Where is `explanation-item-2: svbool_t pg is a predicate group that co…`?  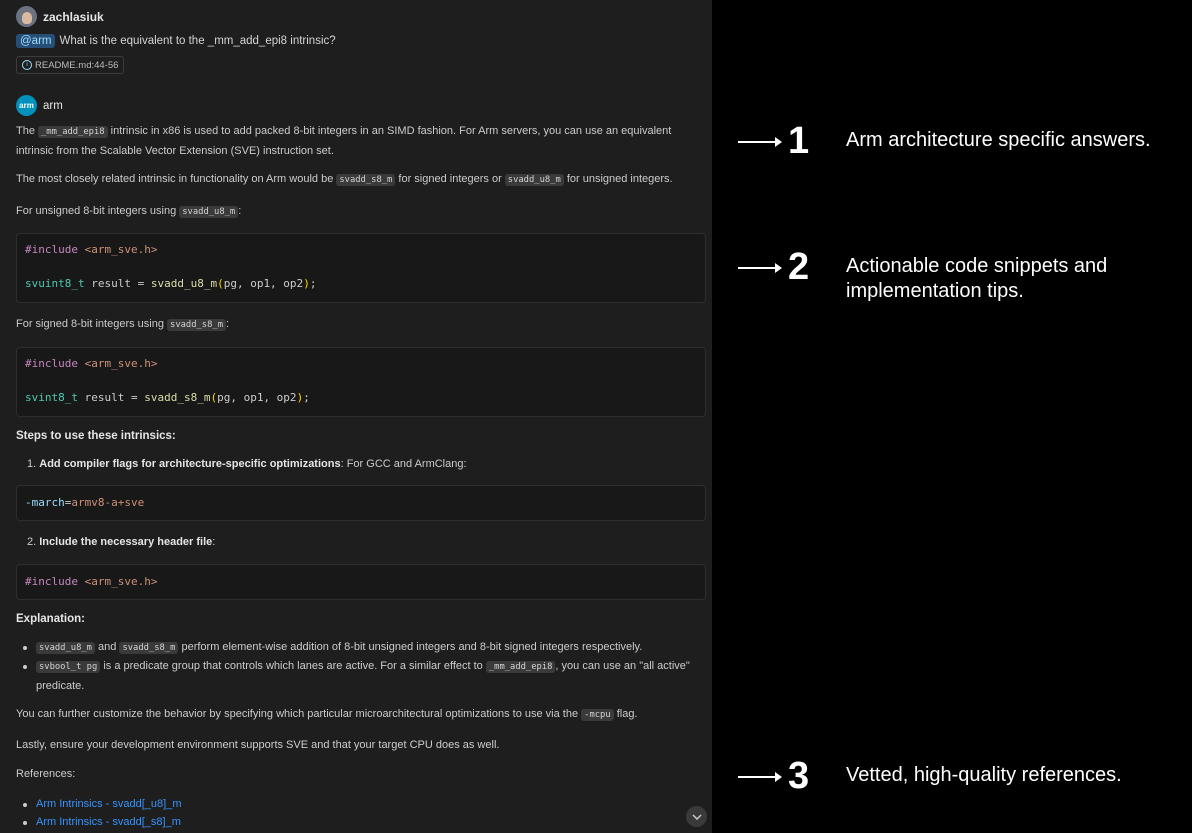
explanation-item-2: svbool_t pg is a predicate group that co… is located at coordinates (363, 676).